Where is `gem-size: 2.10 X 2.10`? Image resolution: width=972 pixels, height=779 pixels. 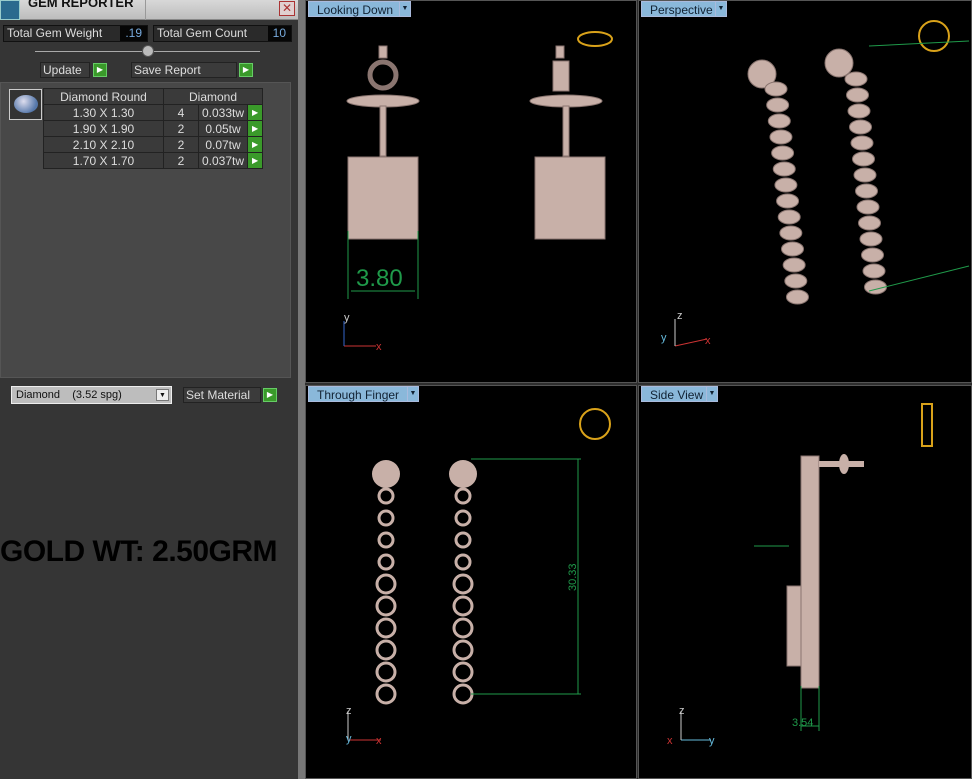 gem-size: 2.10 X 2.10 is located at coordinates (103, 144).